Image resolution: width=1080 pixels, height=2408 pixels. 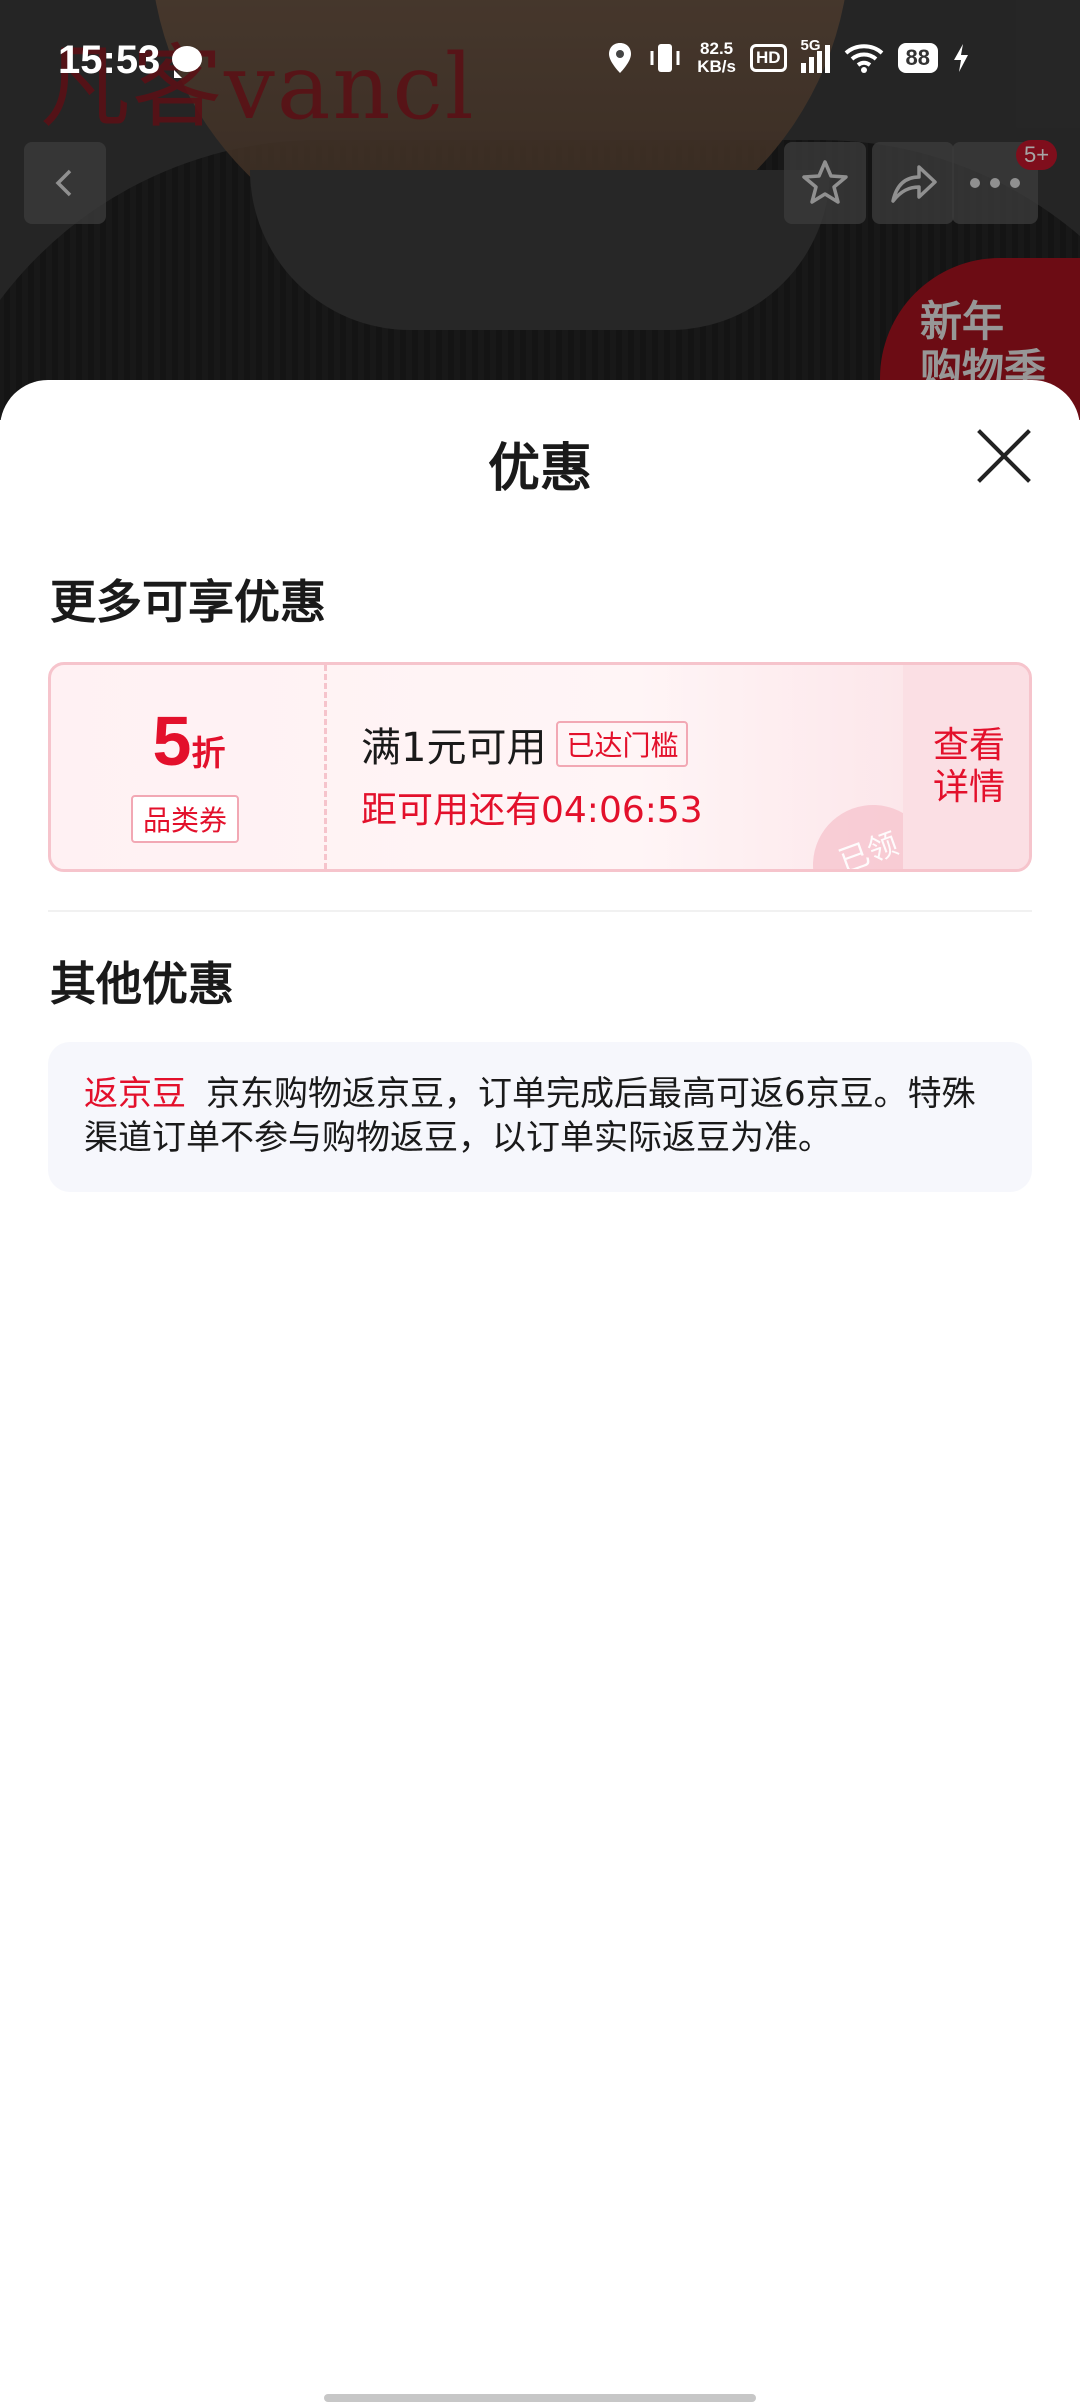 I want to click on charging-icon, so click(x=961, y=58).